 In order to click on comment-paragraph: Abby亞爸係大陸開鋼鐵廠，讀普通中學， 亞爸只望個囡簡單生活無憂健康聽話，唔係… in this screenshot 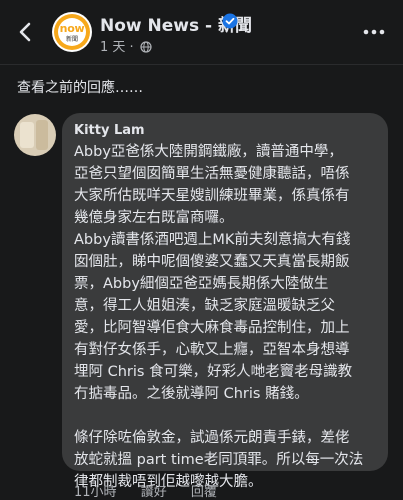, I will do `click(212, 185)`.